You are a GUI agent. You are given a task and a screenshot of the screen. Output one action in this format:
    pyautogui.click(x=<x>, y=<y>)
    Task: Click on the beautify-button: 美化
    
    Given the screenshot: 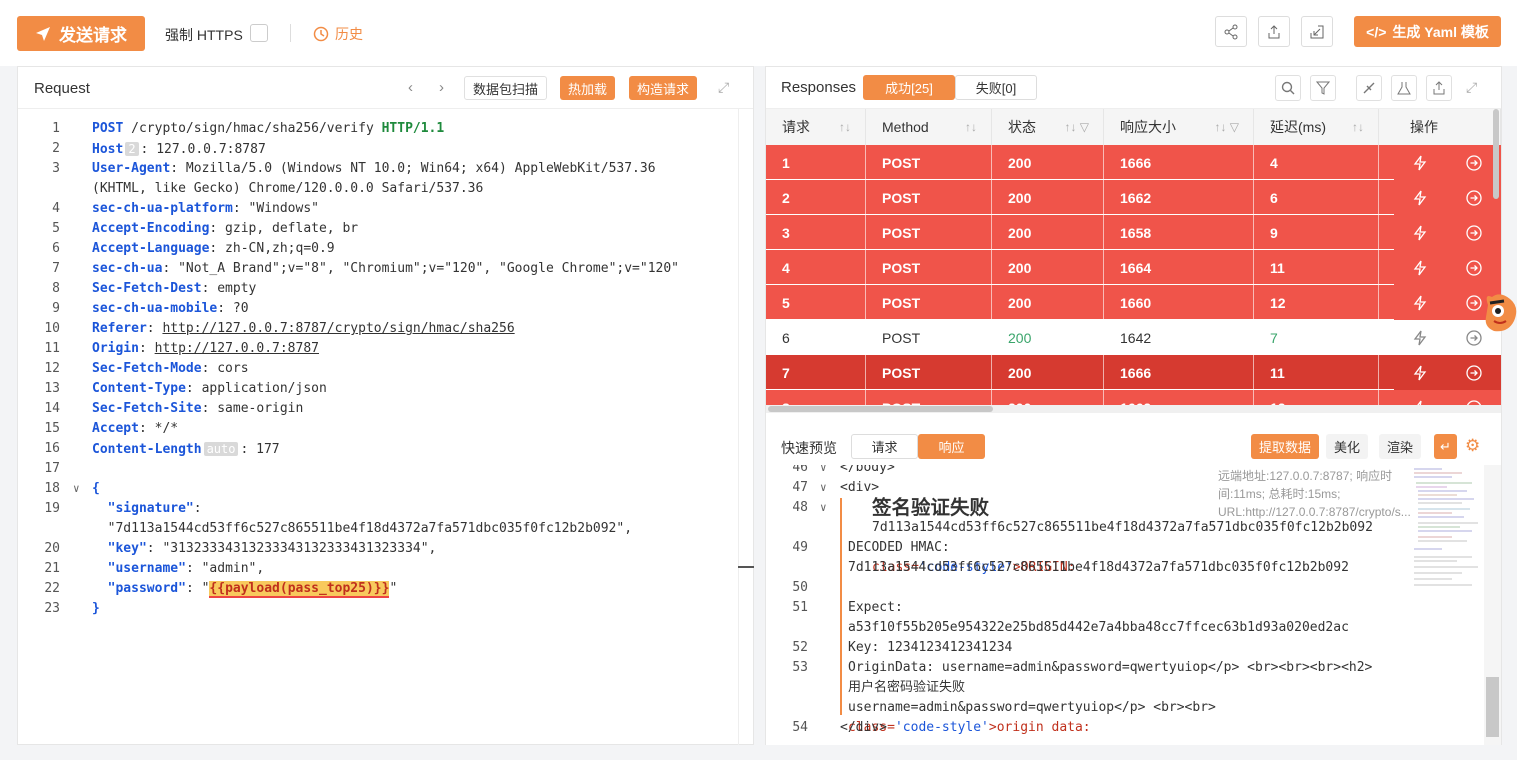 What is the action you would take?
    pyautogui.click(x=1347, y=446)
    